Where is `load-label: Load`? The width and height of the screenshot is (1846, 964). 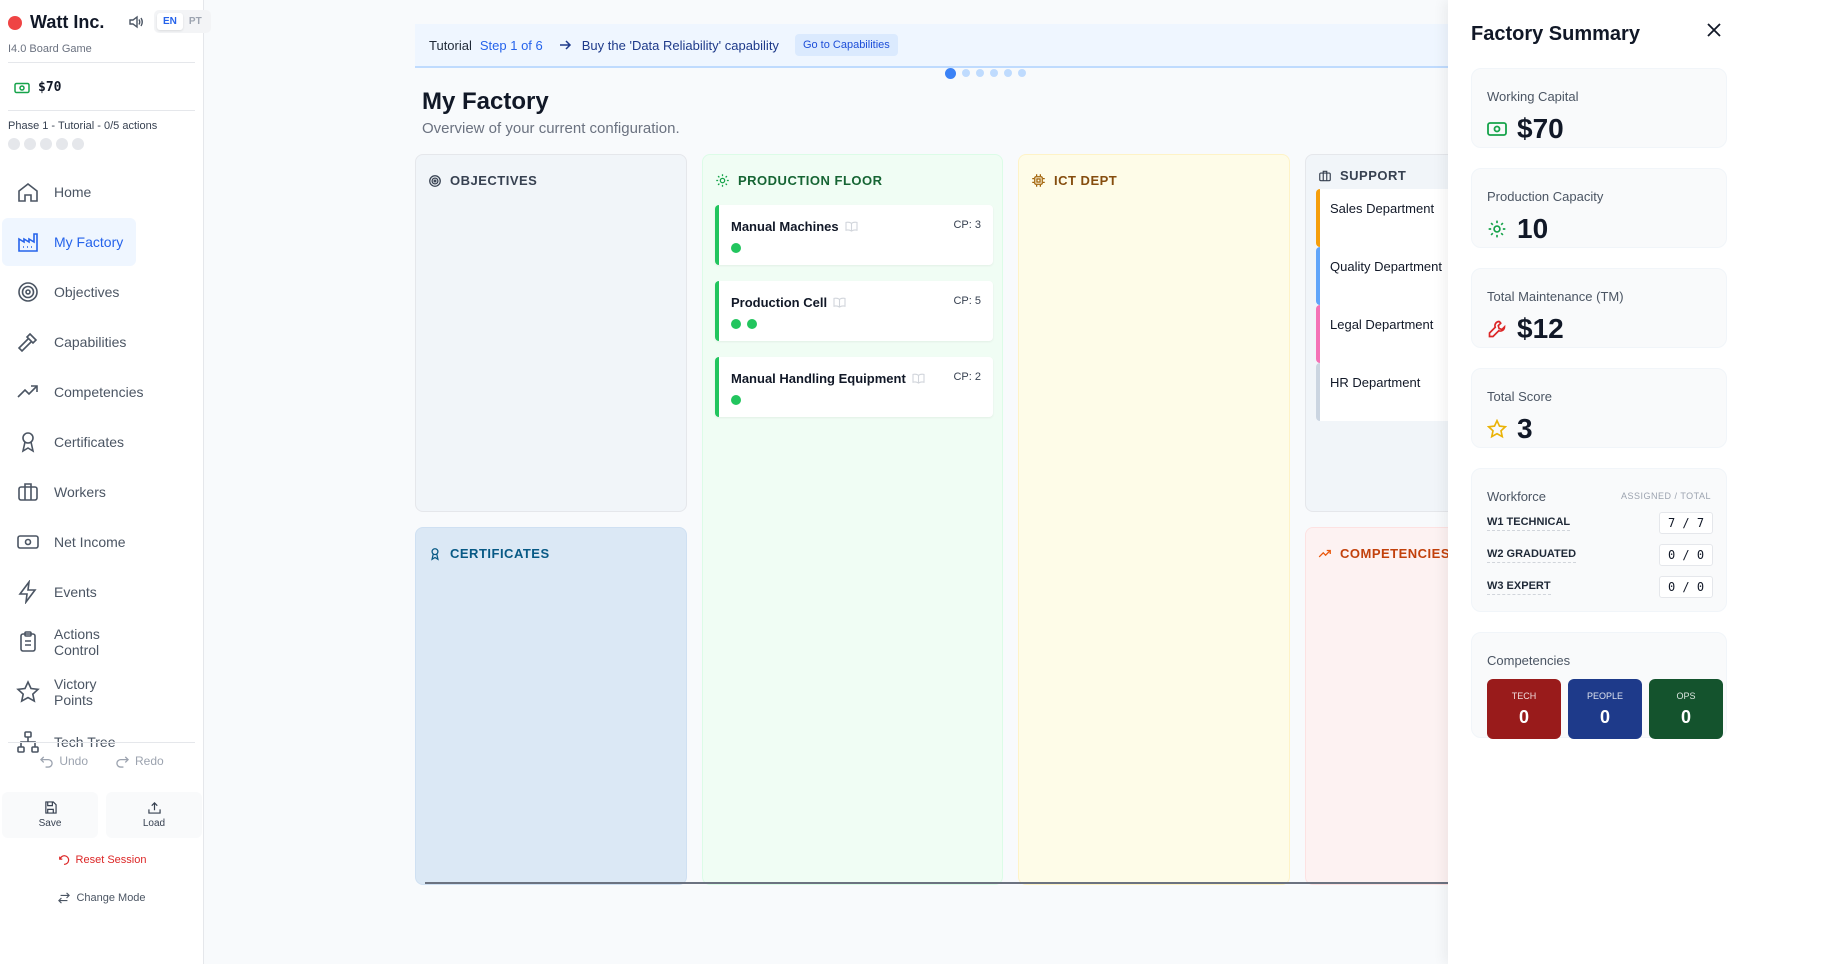 load-label: Load is located at coordinates (154, 823).